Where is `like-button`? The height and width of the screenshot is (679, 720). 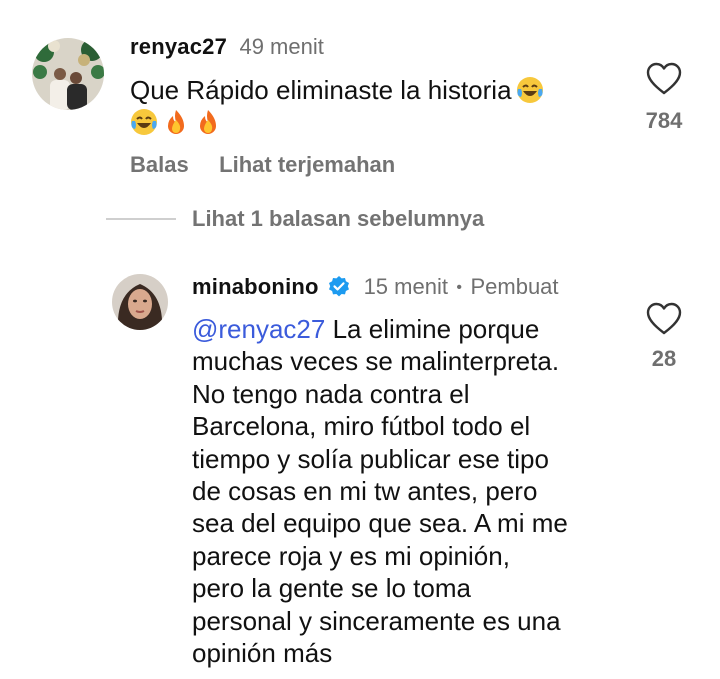
like-button is located at coordinates (664, 79).